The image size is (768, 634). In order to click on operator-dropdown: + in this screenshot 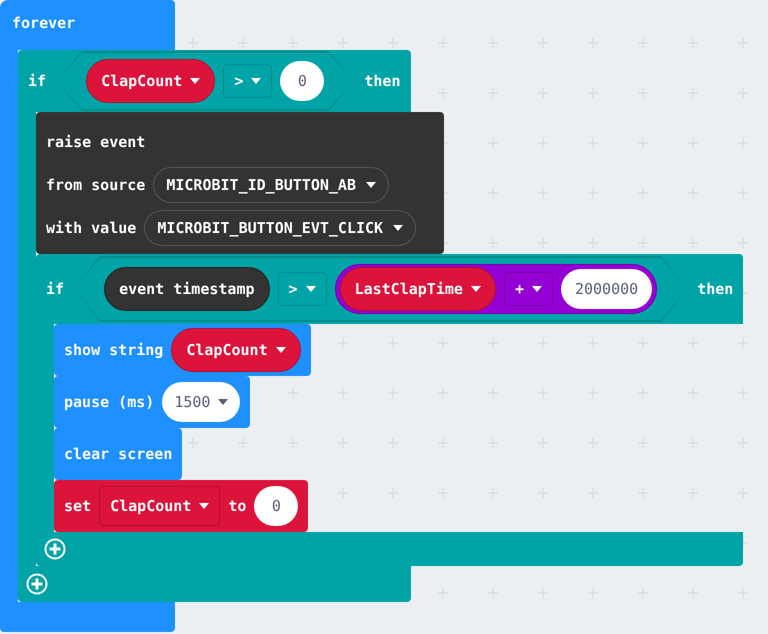, I will do `click(528, 289)`.